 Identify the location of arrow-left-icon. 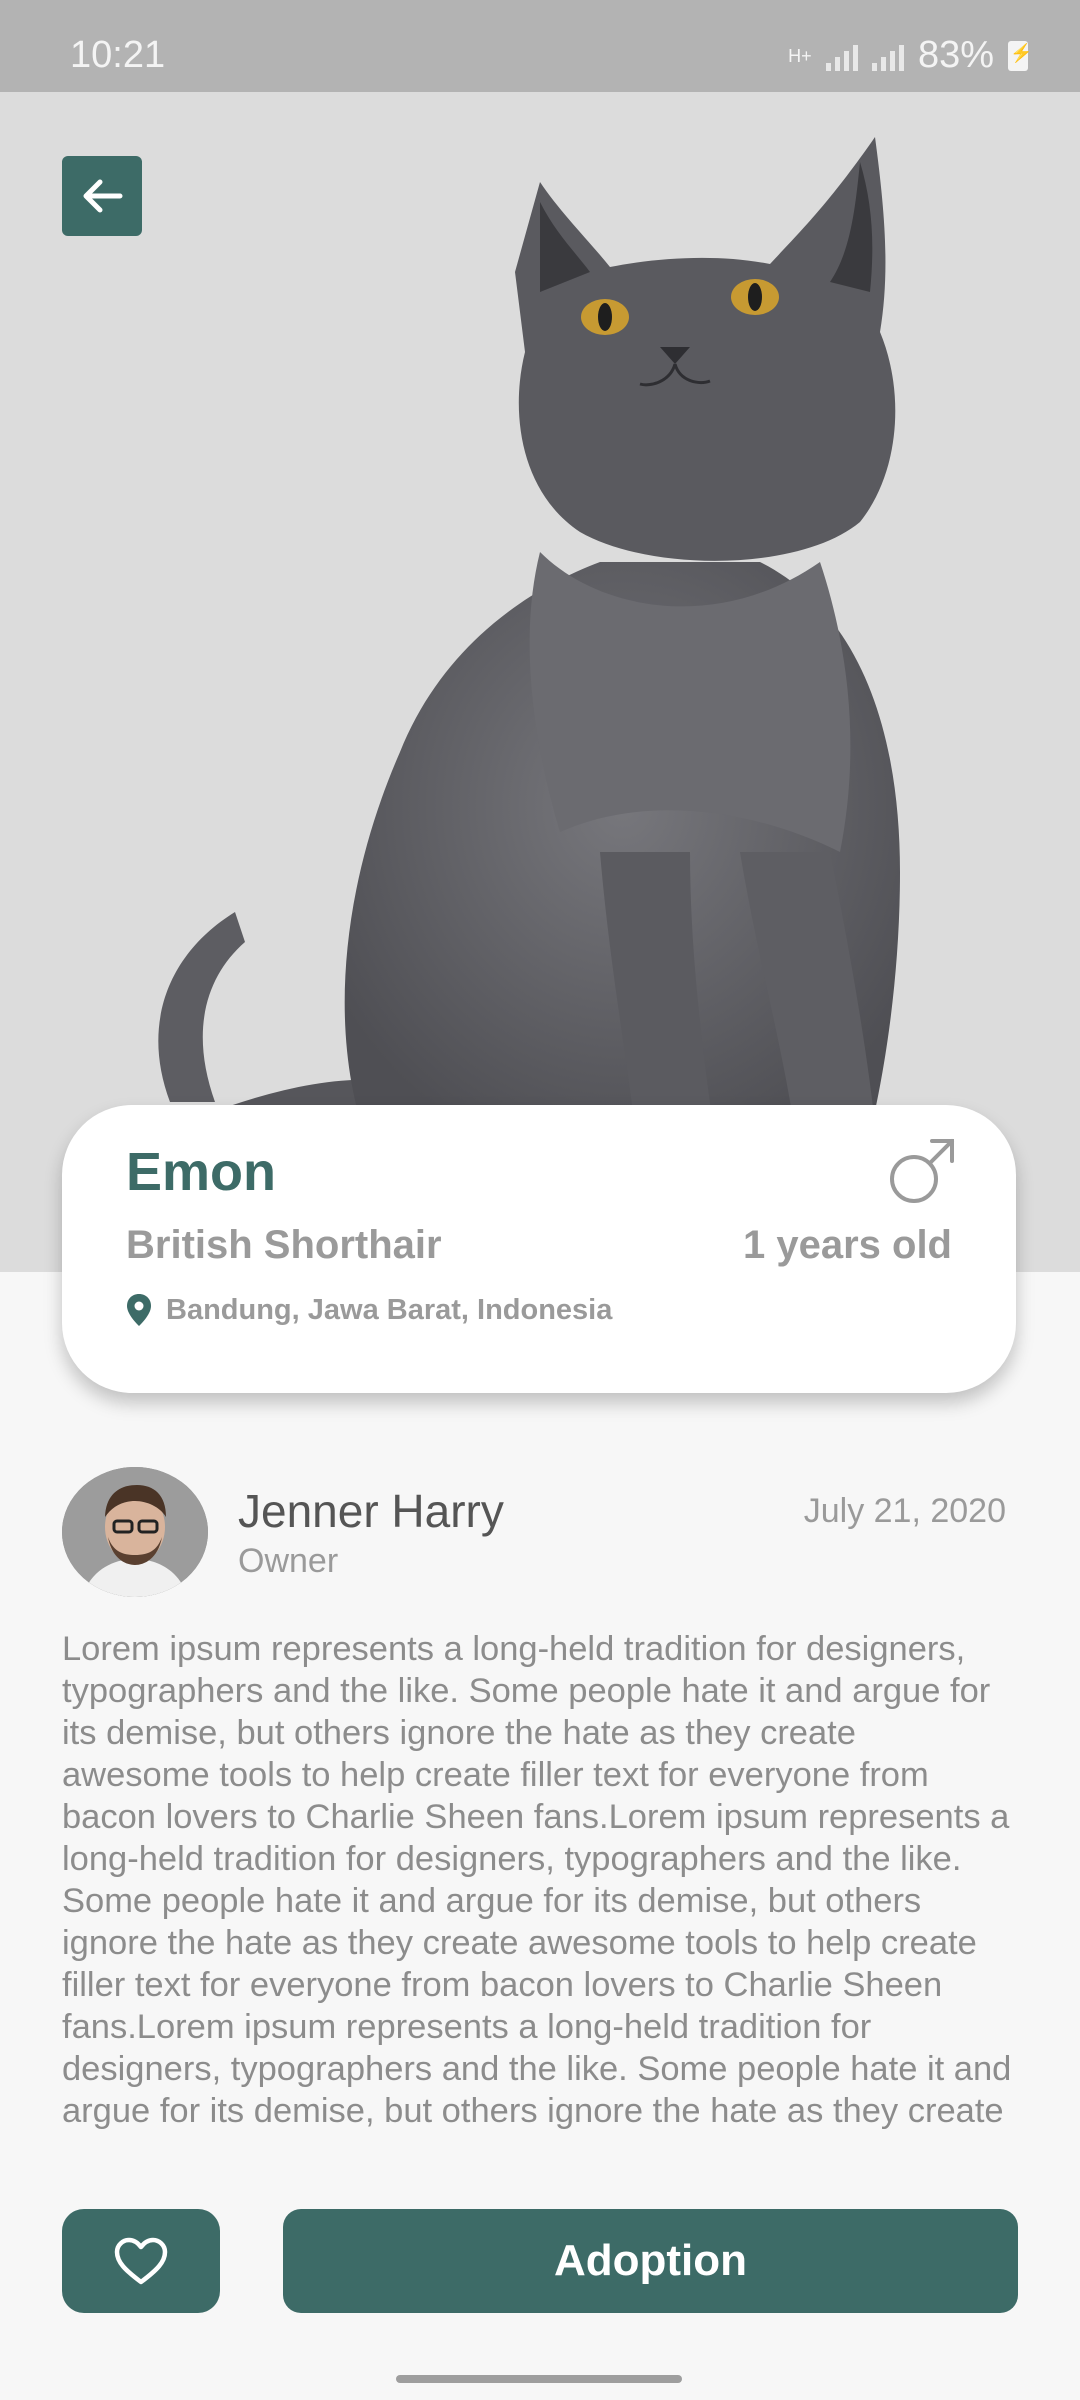
(103, 196).